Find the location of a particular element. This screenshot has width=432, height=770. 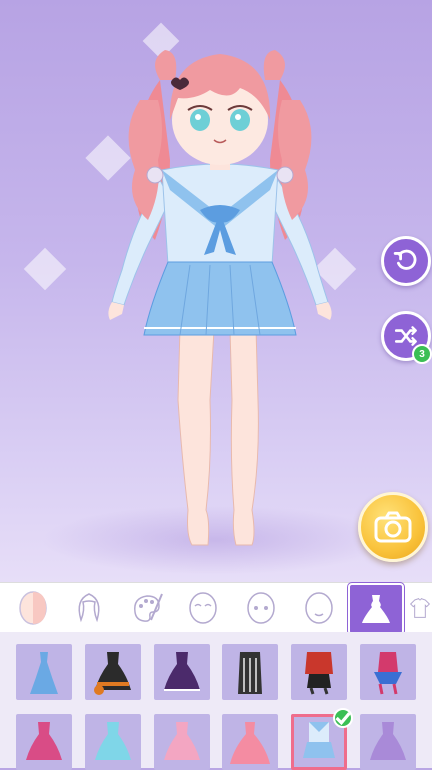

dress-icon is located at coordinates (376, 609).